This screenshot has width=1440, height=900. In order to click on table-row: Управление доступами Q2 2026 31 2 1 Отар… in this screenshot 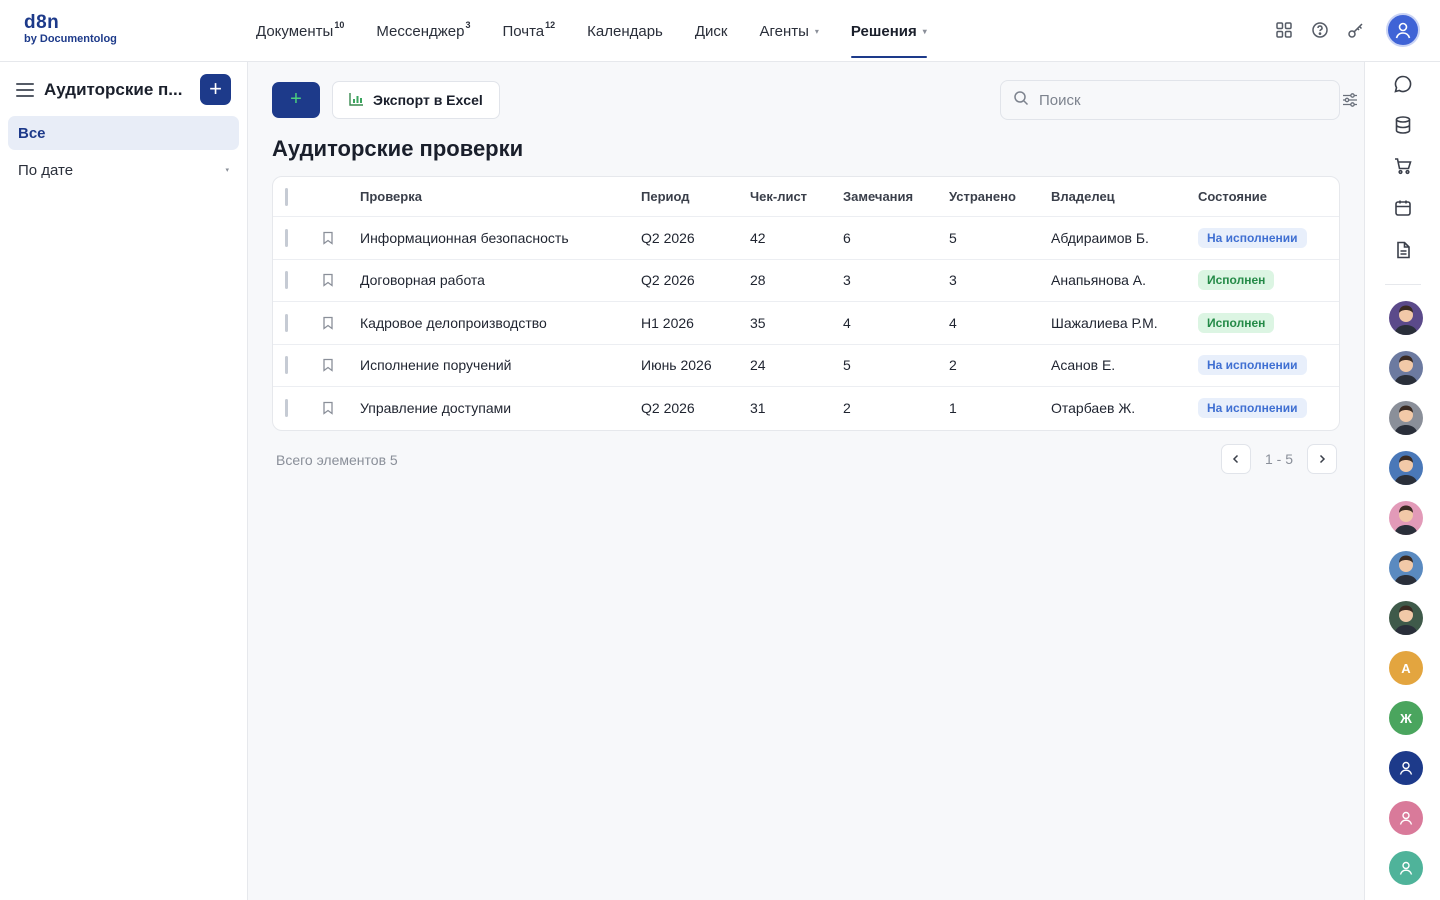, I will do `click(806, 408)`.